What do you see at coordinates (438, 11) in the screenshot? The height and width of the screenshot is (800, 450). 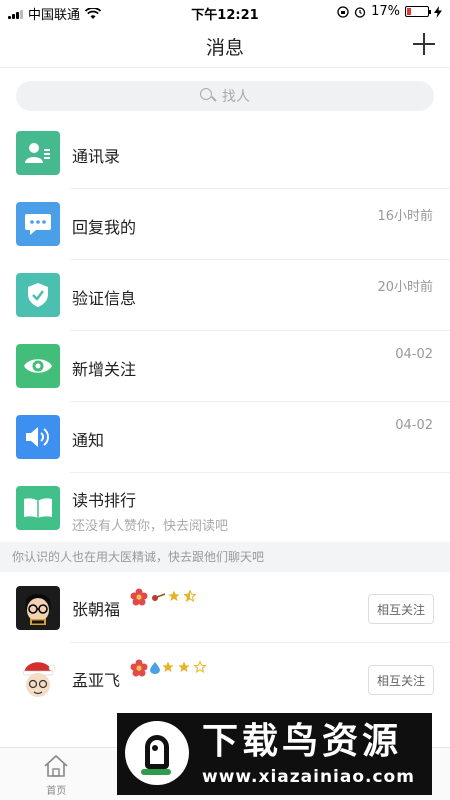 I see `charging-icon` at bounding box center [438, 11].